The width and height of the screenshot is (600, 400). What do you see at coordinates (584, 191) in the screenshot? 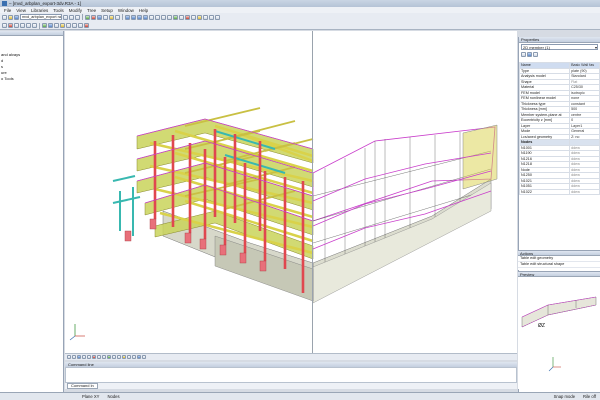
I see `property-value: ddew` at bounding box center [584, 191].